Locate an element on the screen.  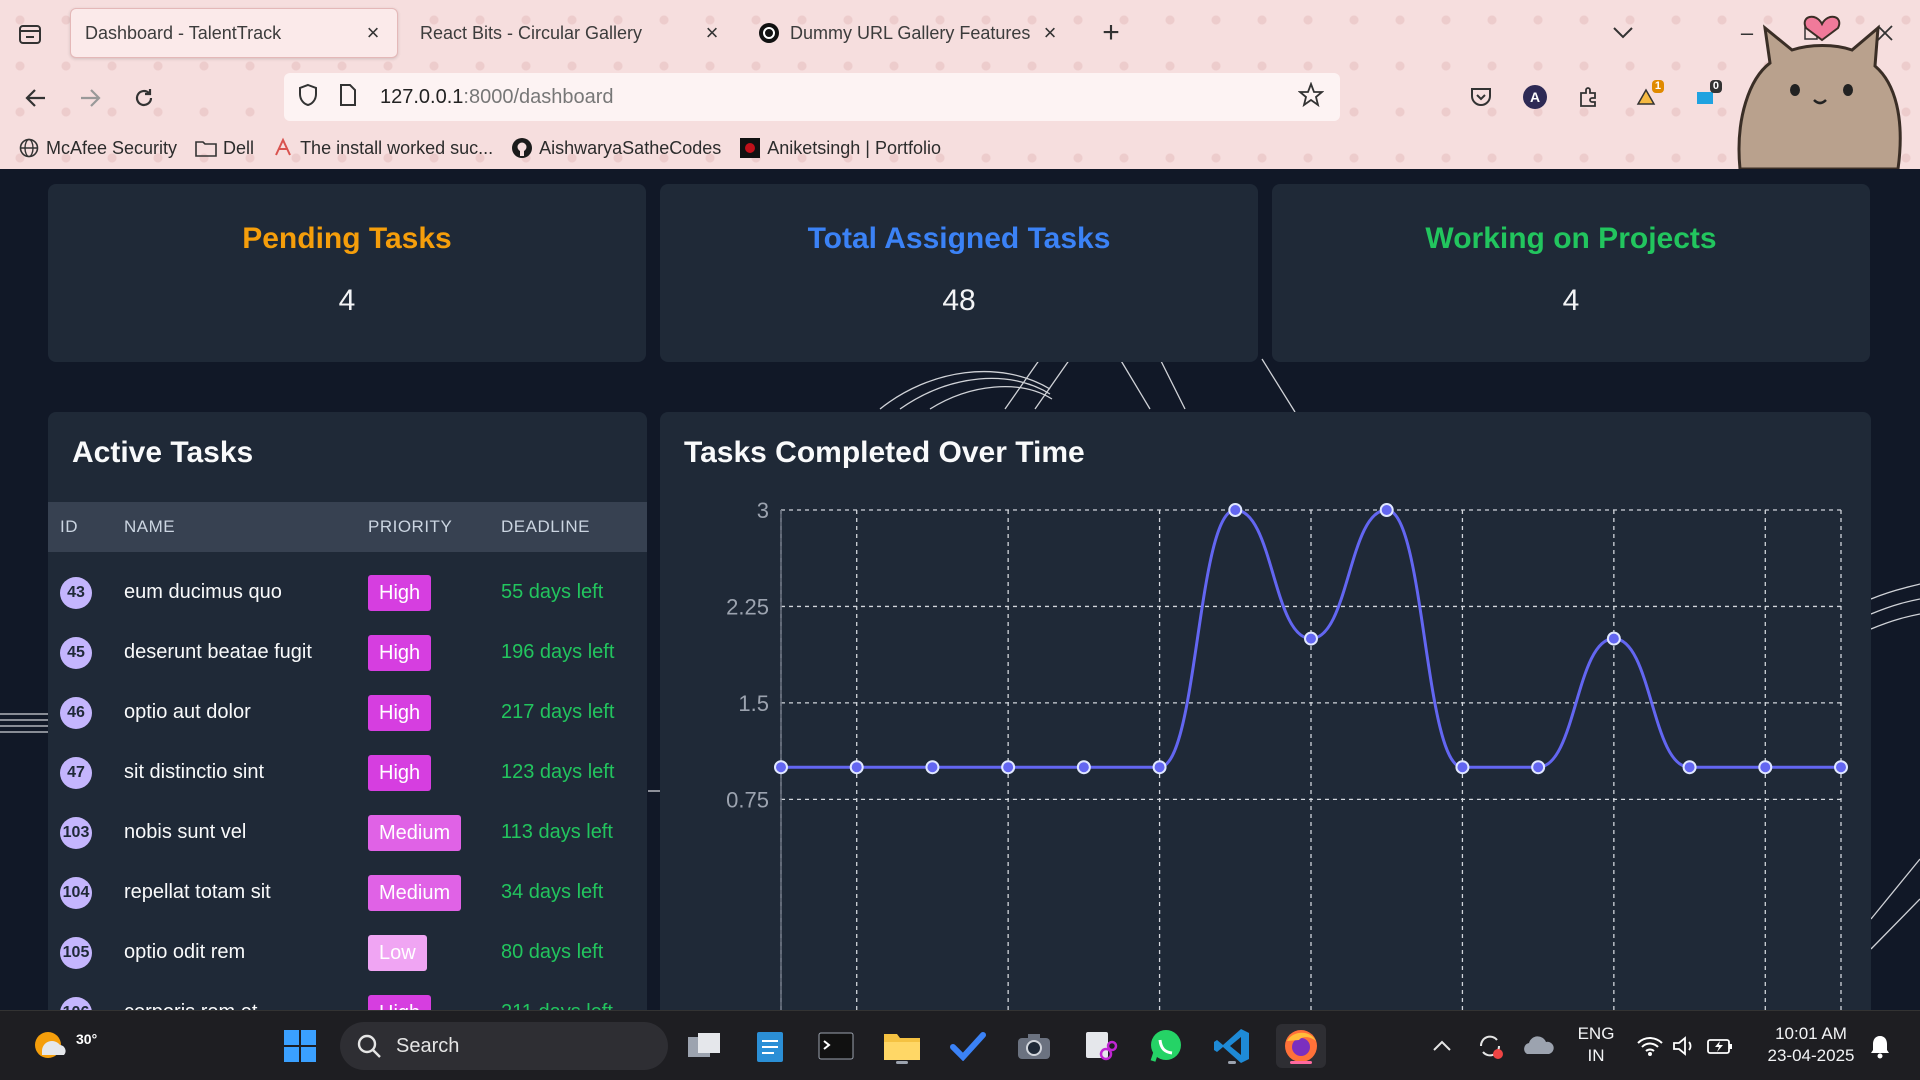
table-row: 45 deserunt beatae fugit High 196 days left is located at coordinates (347, 652).